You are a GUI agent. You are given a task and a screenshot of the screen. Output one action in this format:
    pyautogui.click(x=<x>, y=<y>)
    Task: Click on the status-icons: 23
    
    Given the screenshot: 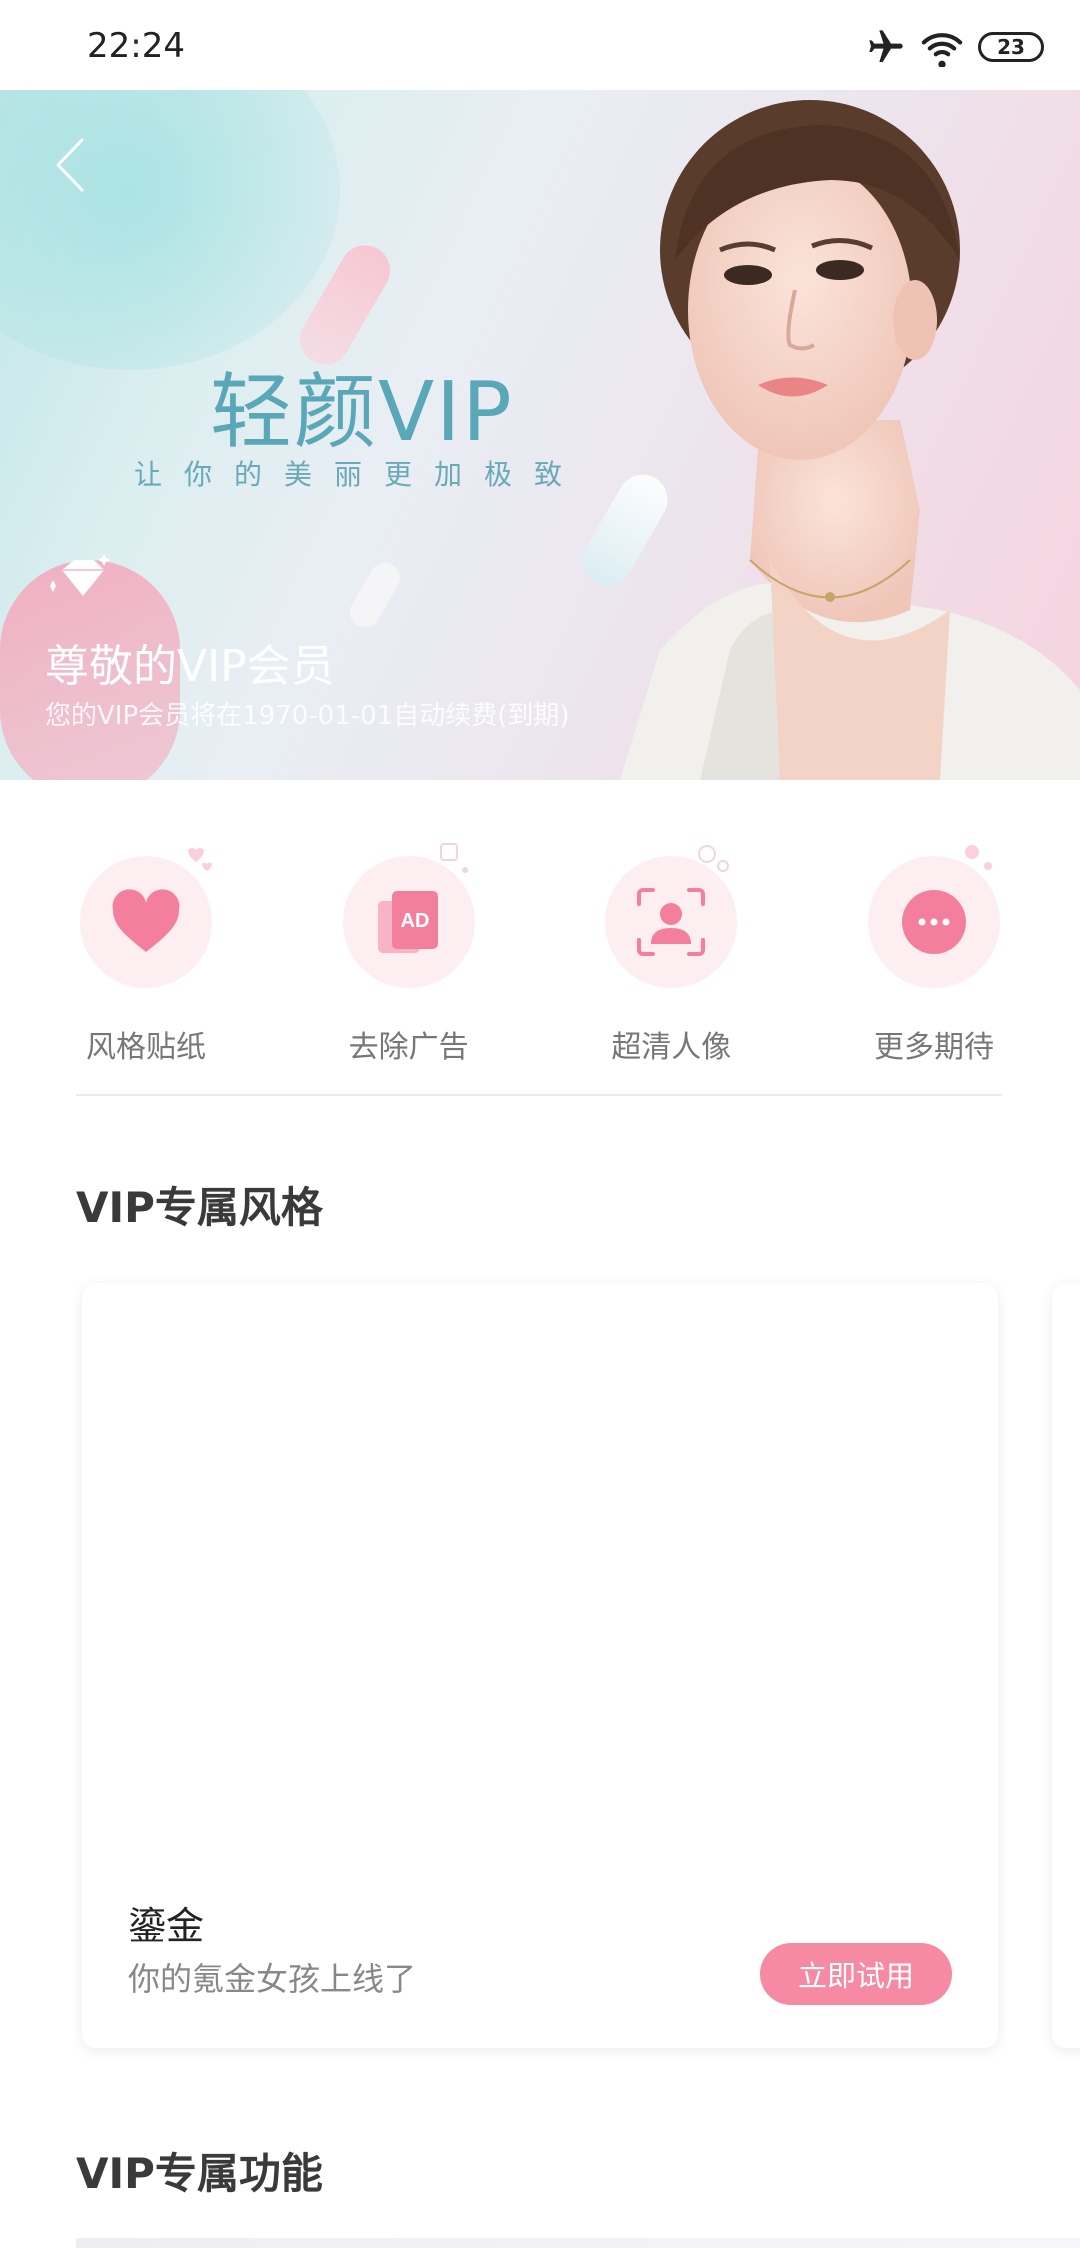 What is the action you would take?
    pyautogui.click(x=955, y=47)
    